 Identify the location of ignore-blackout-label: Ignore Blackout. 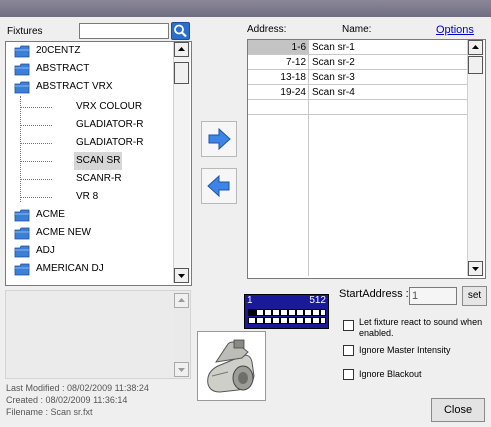
(390, 374).